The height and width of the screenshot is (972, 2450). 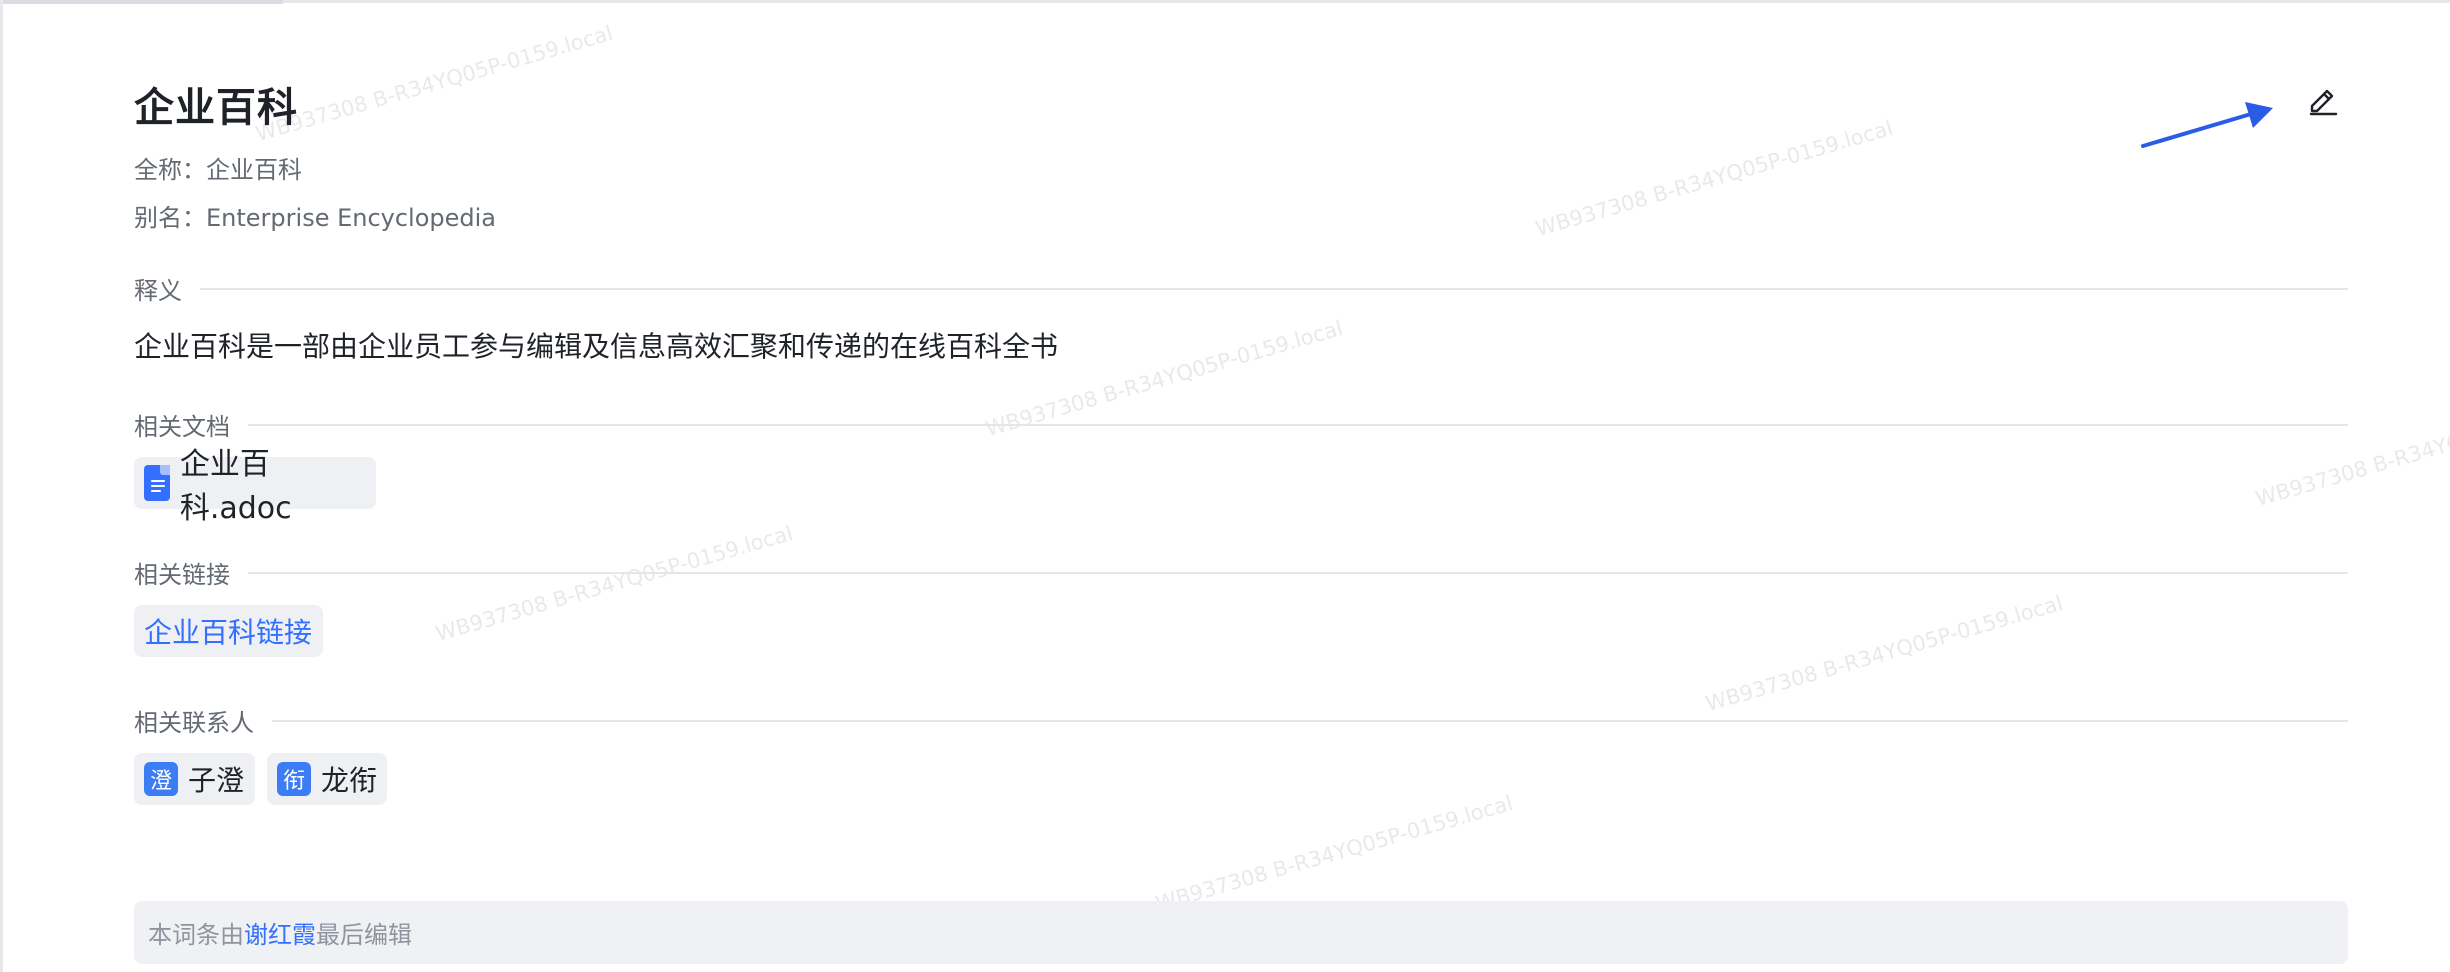 What do you see at coordinates (294, 779) in the screenshot?
I see `avatar: 衔` at bounding box center [294, 779].